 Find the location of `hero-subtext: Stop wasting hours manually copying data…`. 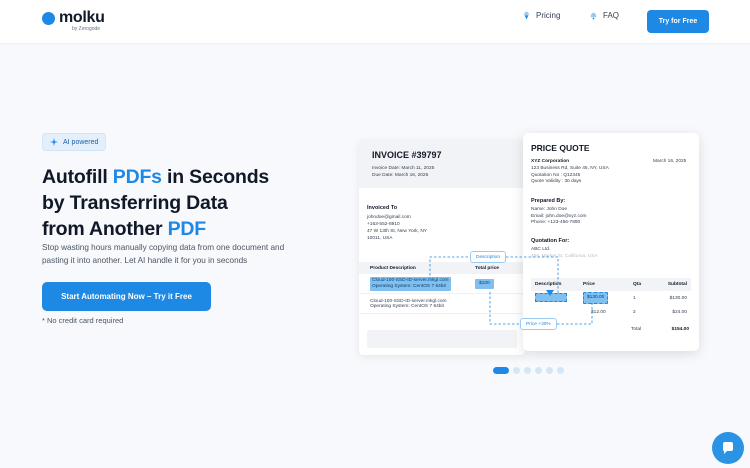

hero-subtext: Stop wasting hours manually copying data… is located at coordinates (163, 254).